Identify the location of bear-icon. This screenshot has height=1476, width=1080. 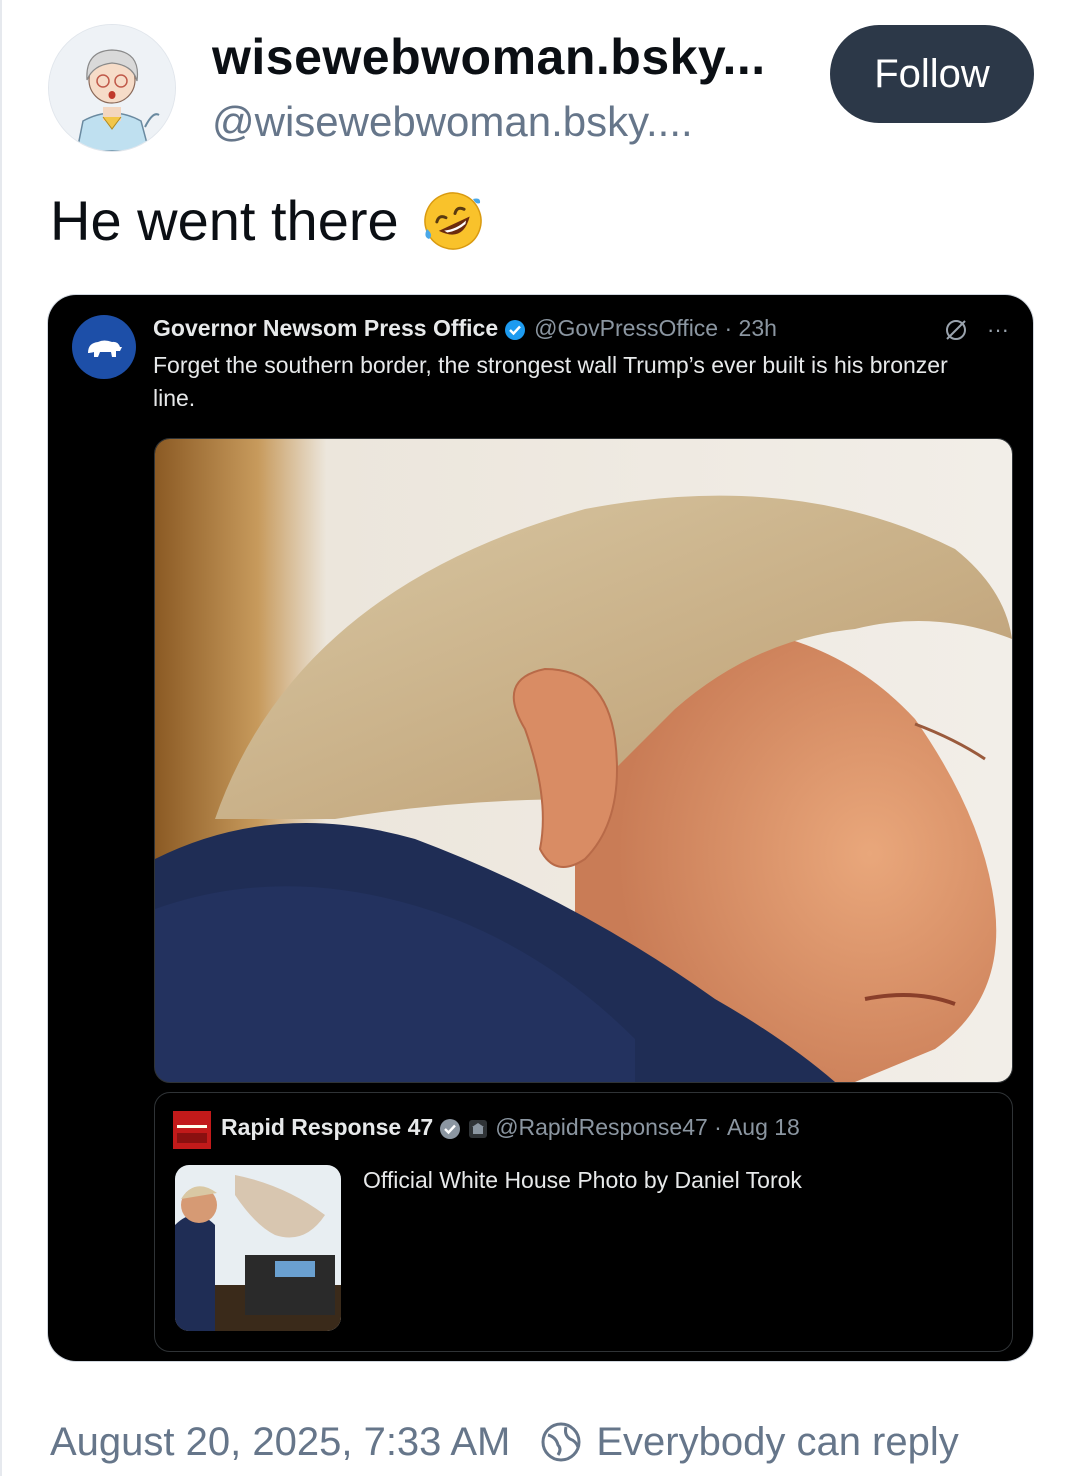
(105, 348).